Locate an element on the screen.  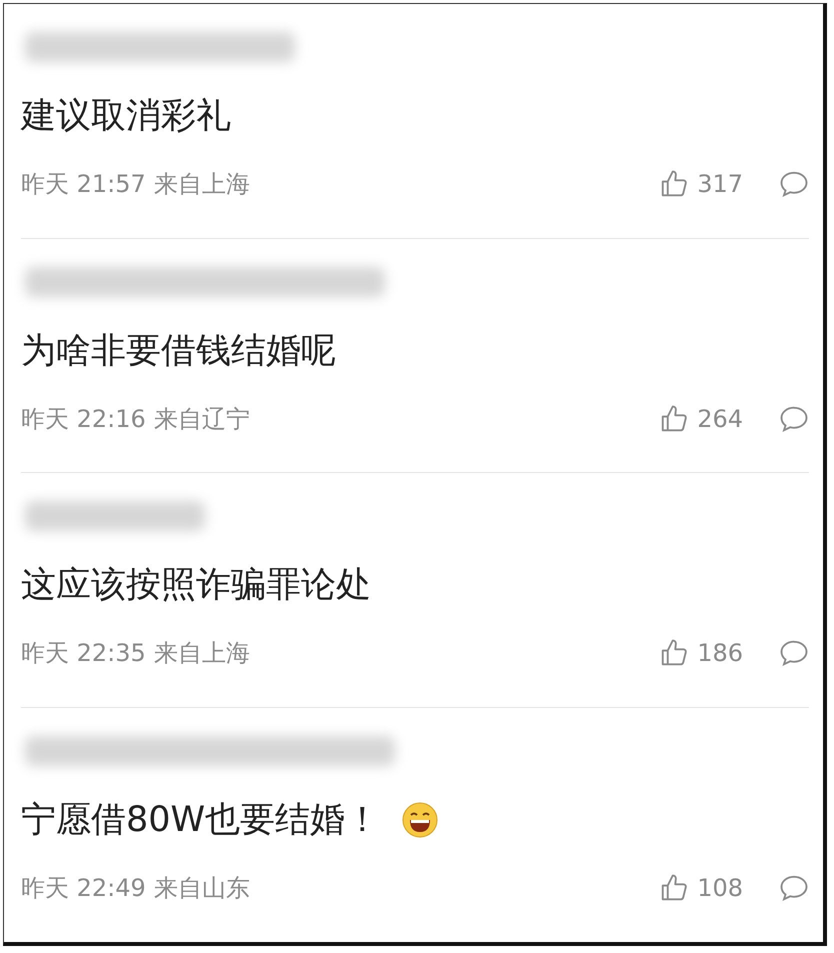
like-count: 108 is located at coordinates (720, 888).